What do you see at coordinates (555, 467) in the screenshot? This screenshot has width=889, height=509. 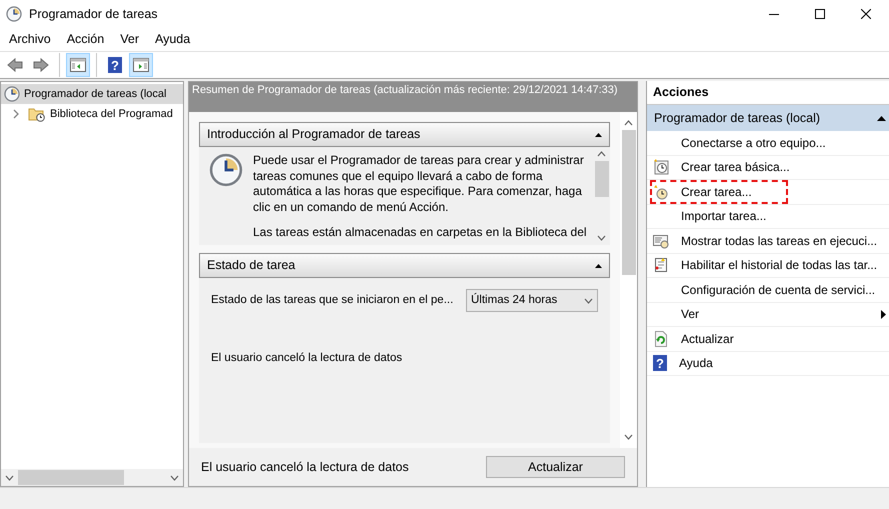 I see `refresh-button: Actualizar` at bounding box center [555, 467].